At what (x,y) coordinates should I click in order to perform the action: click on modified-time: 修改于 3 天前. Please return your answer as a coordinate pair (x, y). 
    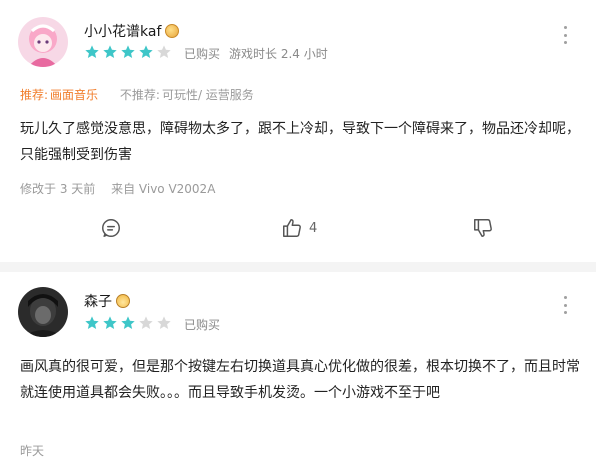
    Looking at the image, I should click on (58, 189).